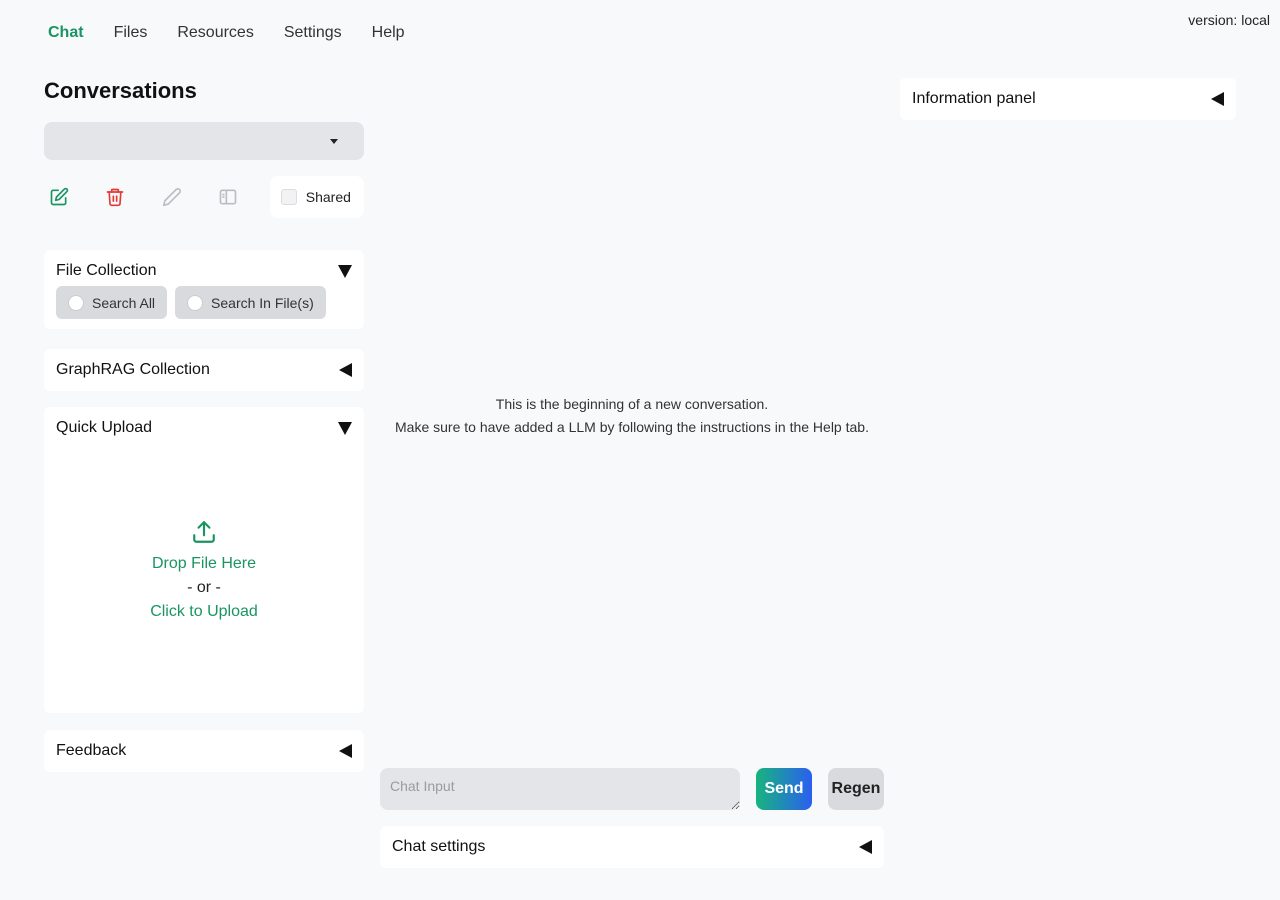 Image resolution: width=1280 pixels, height=900 pixels. I want to click on feedback-header: Feedback, so click(204, 751).